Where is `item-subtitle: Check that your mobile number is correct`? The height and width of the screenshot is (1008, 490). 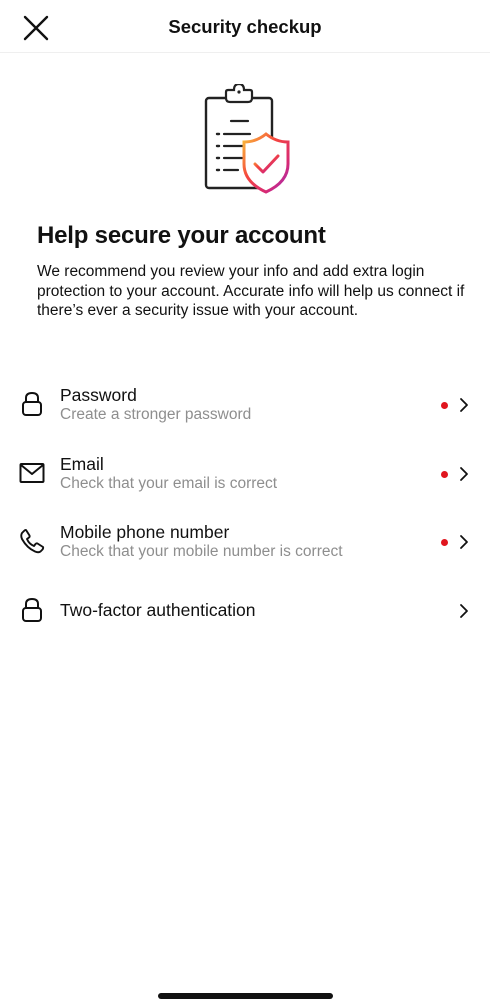
item-subtitle: Check that your mobile number is correct is located at coordinates (201, 551).